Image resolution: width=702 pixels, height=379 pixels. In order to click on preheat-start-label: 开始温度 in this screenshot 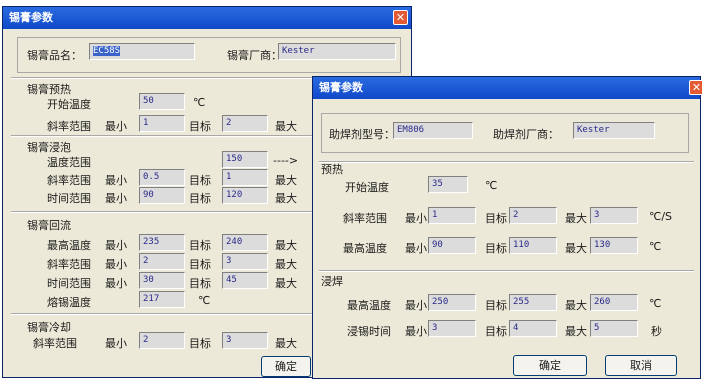, I will do `click(367, 187)`.